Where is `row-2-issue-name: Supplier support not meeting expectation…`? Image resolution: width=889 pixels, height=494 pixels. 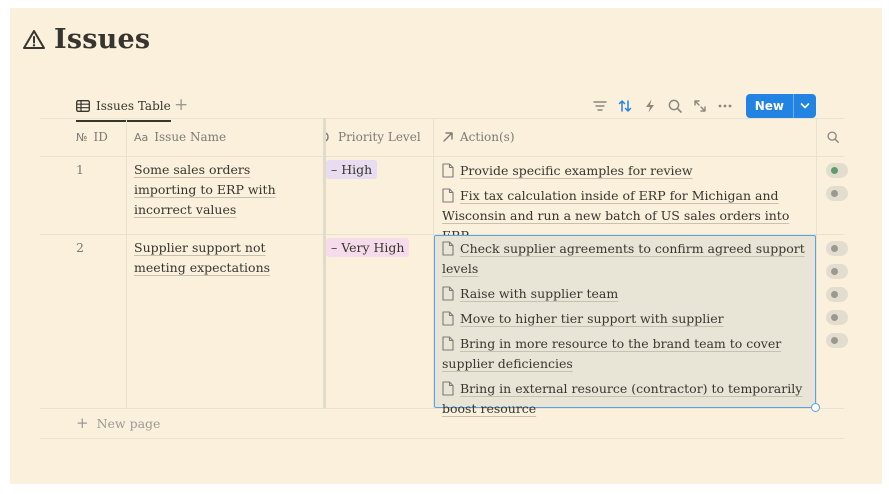 row-2-issue-name: Supplier support not meeting expectation… is located at coordinates (224, 258).